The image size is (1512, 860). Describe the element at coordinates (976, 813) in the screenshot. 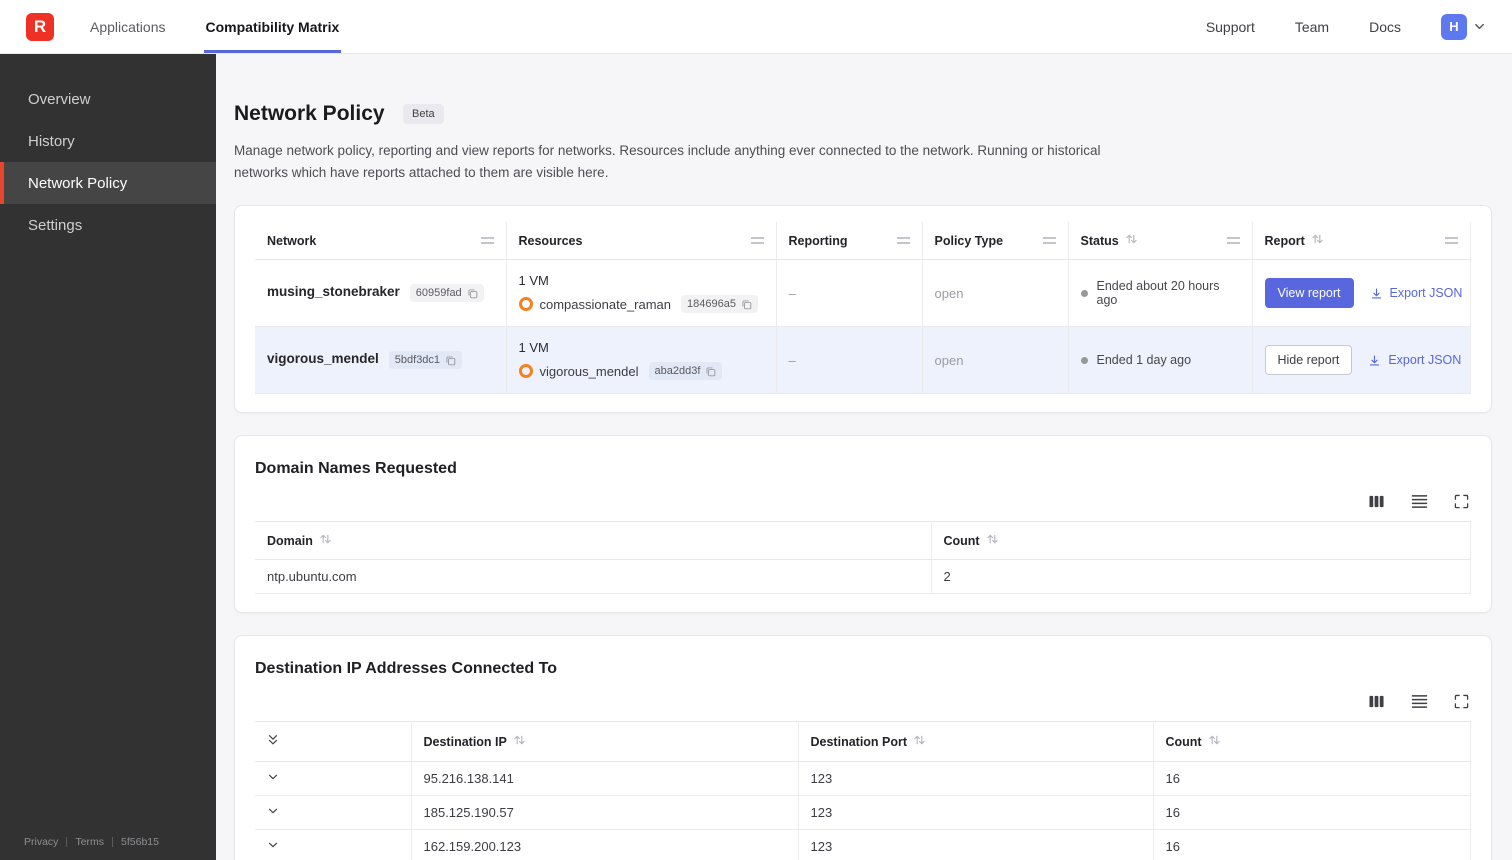

I see `destination-port-cell: 123` at that location.